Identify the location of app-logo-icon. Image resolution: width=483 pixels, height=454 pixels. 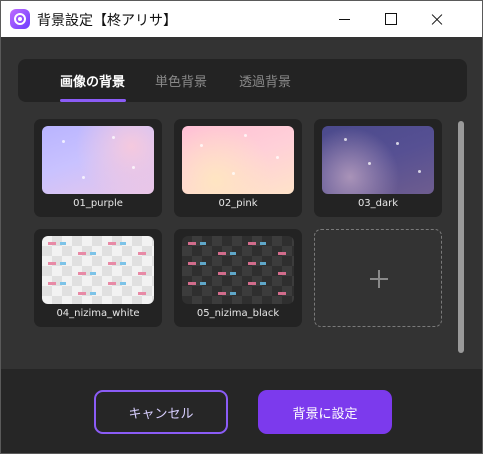
(20, 19).